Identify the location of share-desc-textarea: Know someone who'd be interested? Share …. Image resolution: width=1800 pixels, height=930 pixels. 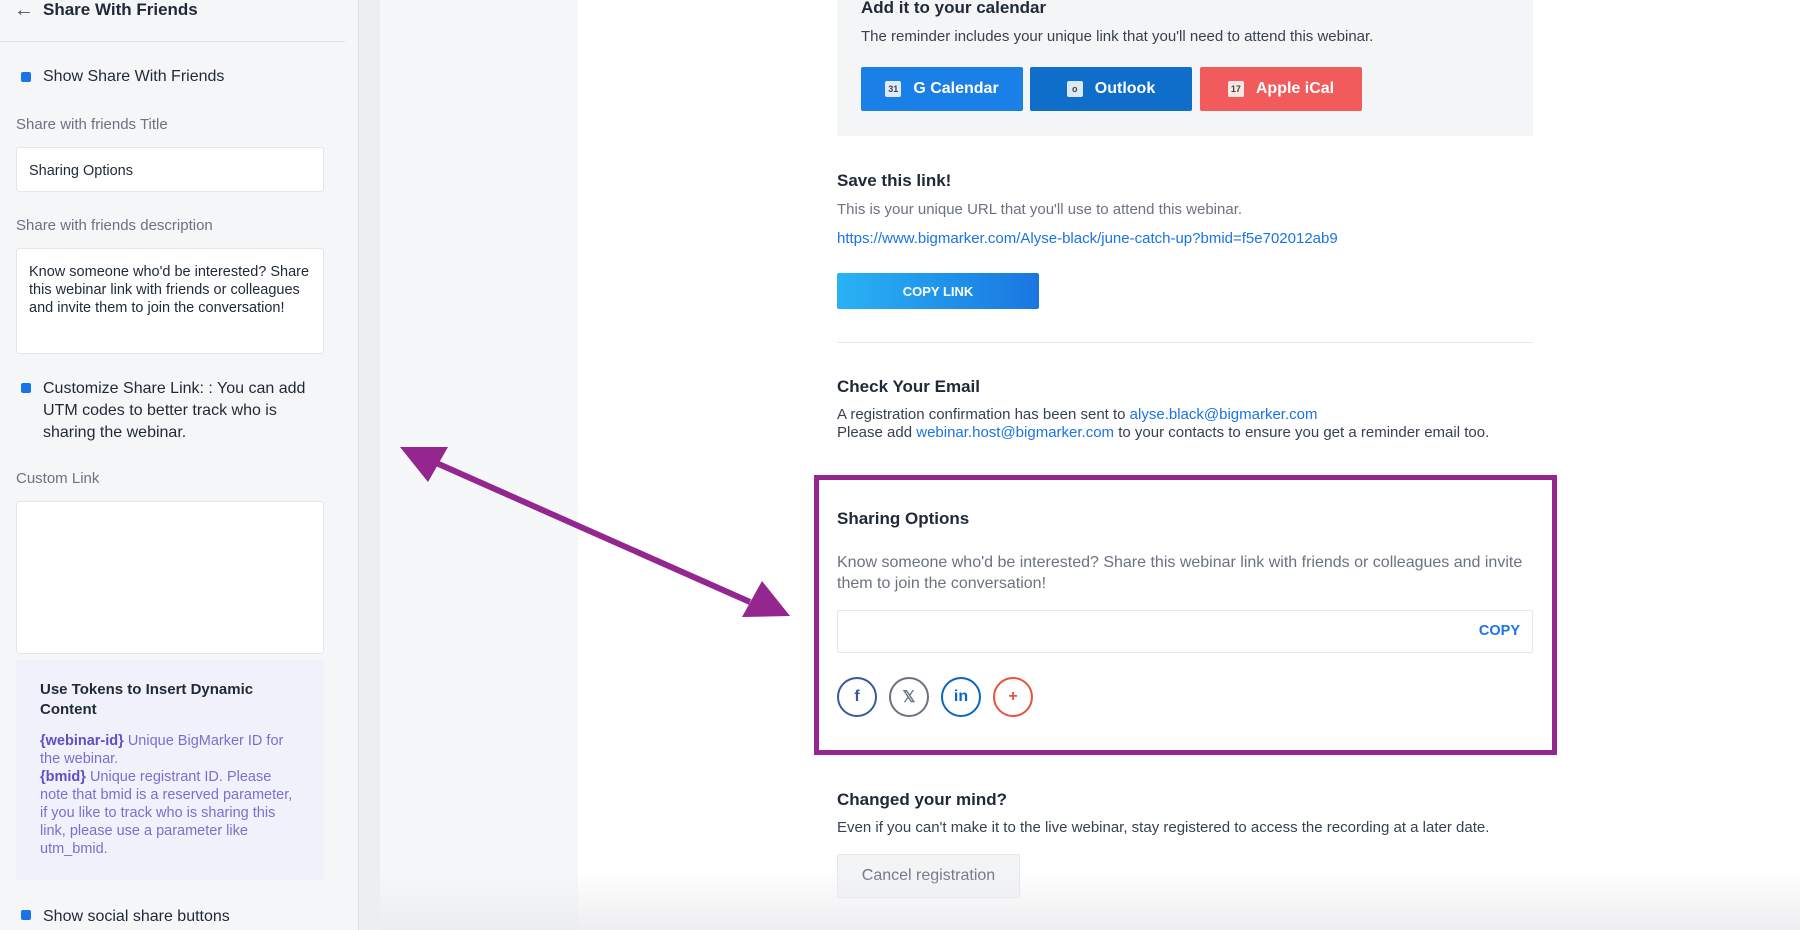
(170, 301).